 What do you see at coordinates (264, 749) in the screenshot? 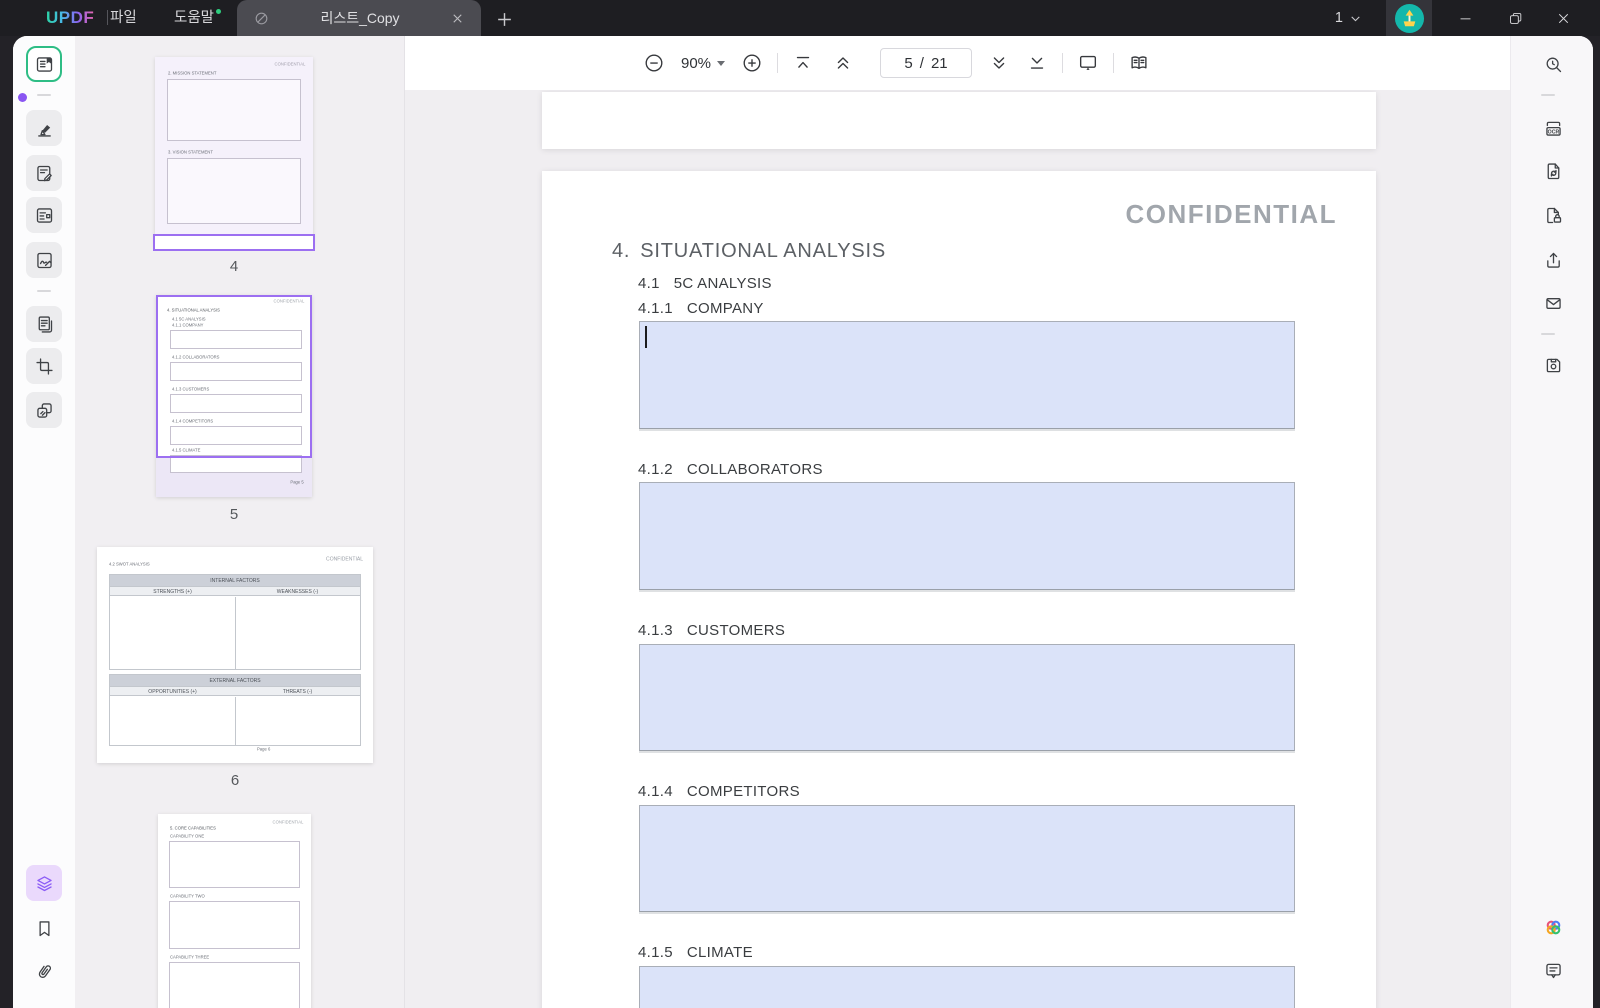
I see `thumb-footer: Page 6` at bounding box center [264, 749].